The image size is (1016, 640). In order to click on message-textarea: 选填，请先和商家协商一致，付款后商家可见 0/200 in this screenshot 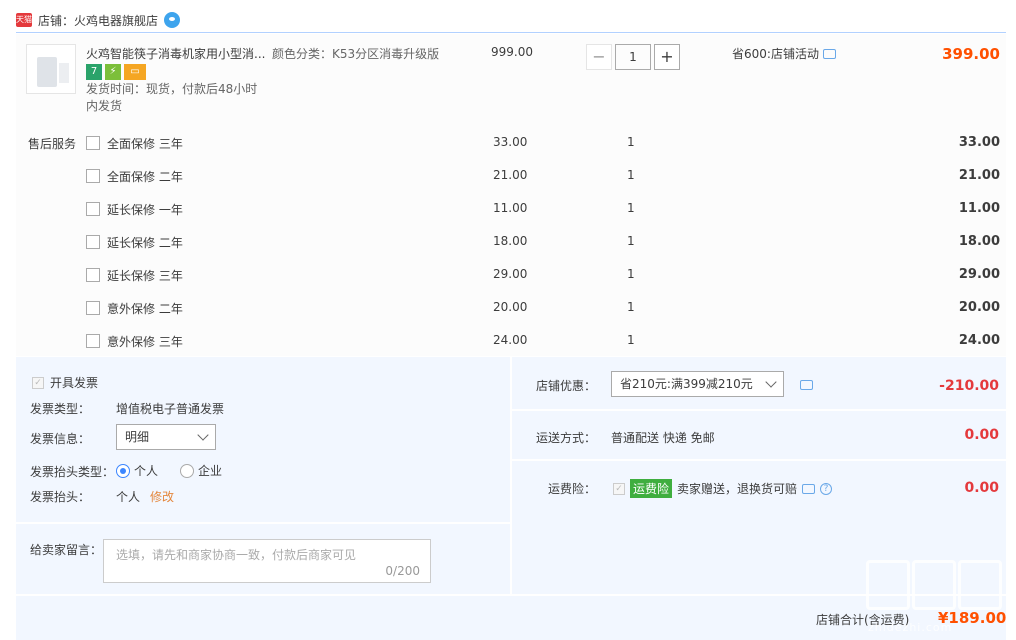, I will do `click(267, 561)`.